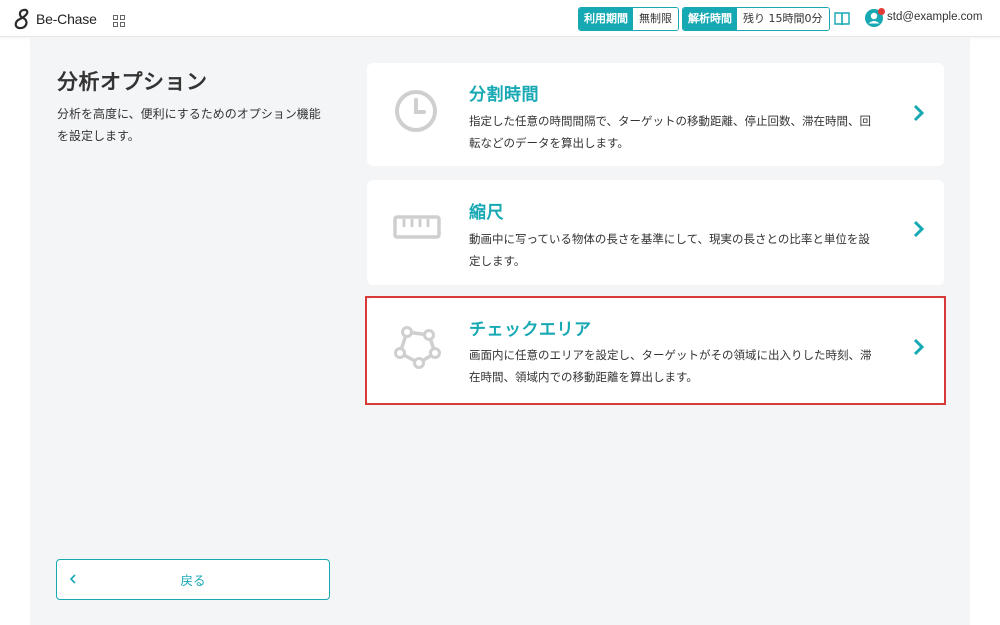  Describe the element at coordinates (73, 580) in the screenshot. I see `chevron-left-icon` at that location.